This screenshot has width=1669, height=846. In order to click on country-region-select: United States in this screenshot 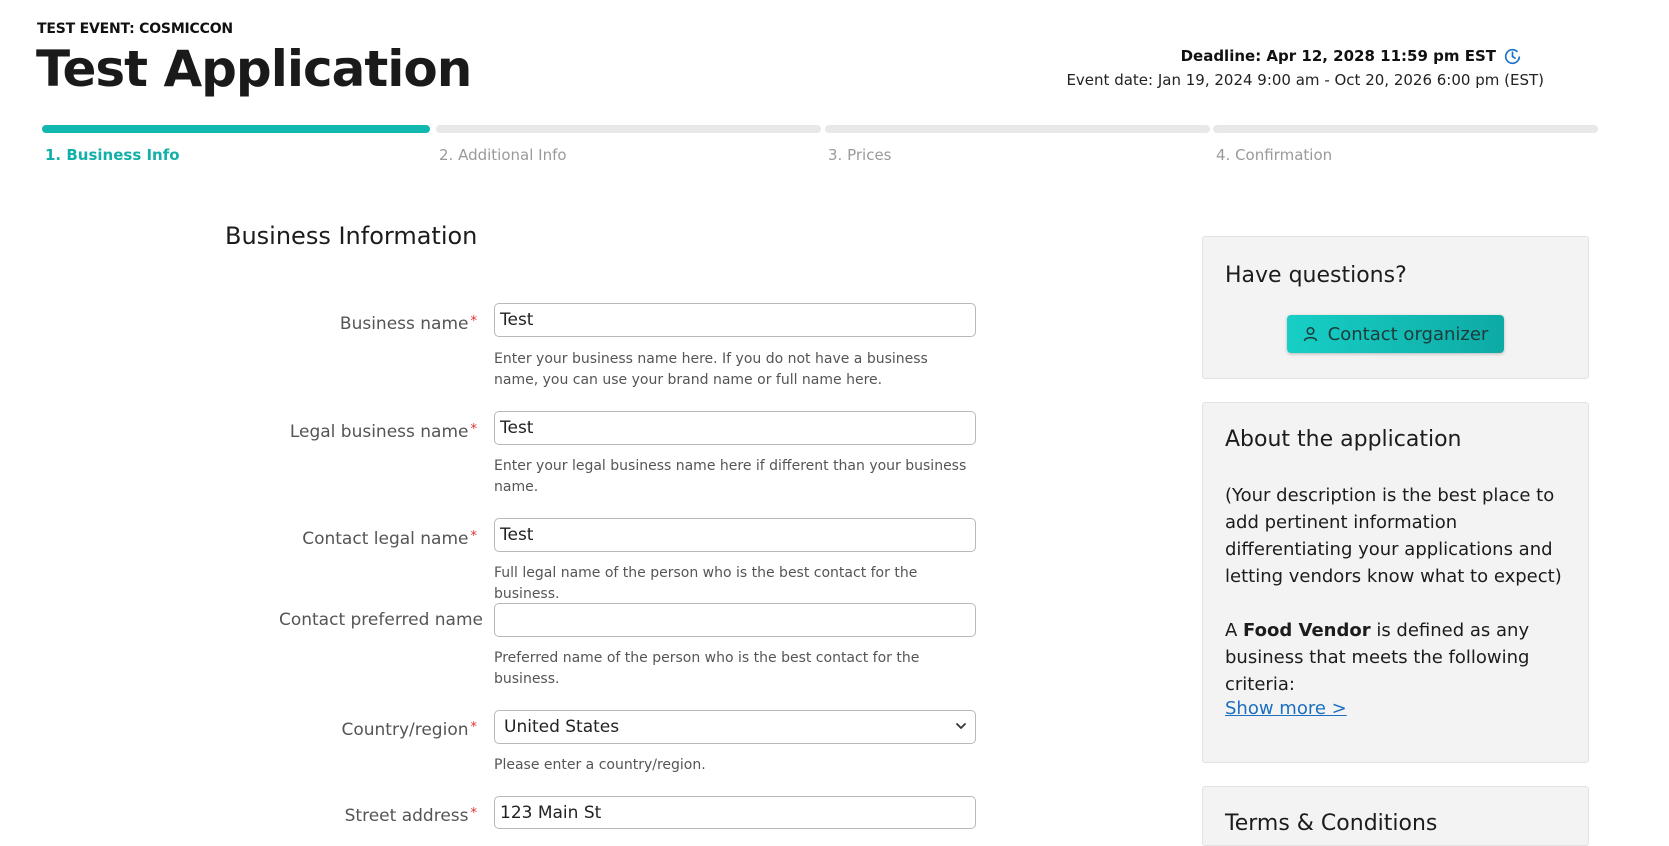, I will do `click(735, 727)`.